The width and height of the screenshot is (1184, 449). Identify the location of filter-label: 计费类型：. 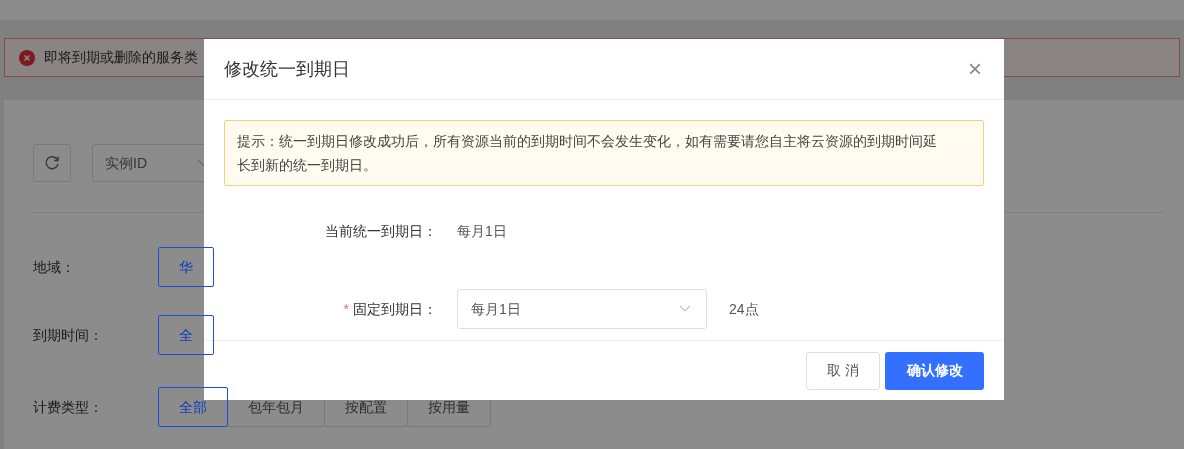
(68, 407).